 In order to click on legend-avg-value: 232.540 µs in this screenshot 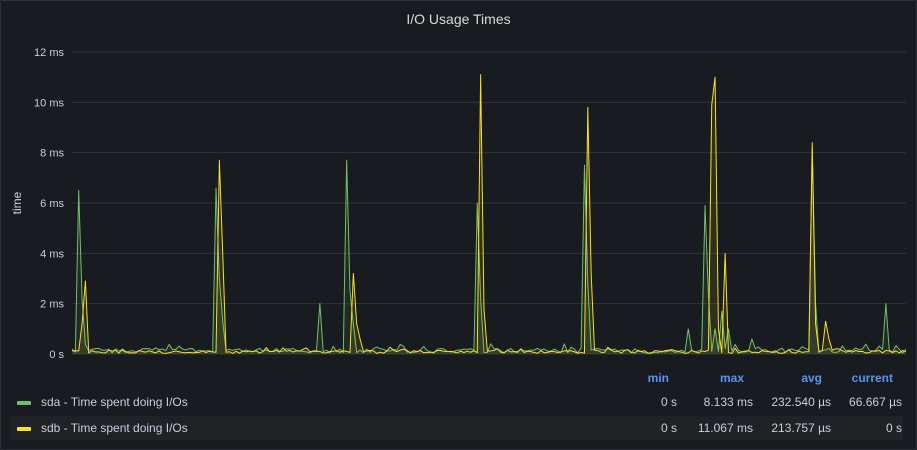, I will do `click(801, 402)`.